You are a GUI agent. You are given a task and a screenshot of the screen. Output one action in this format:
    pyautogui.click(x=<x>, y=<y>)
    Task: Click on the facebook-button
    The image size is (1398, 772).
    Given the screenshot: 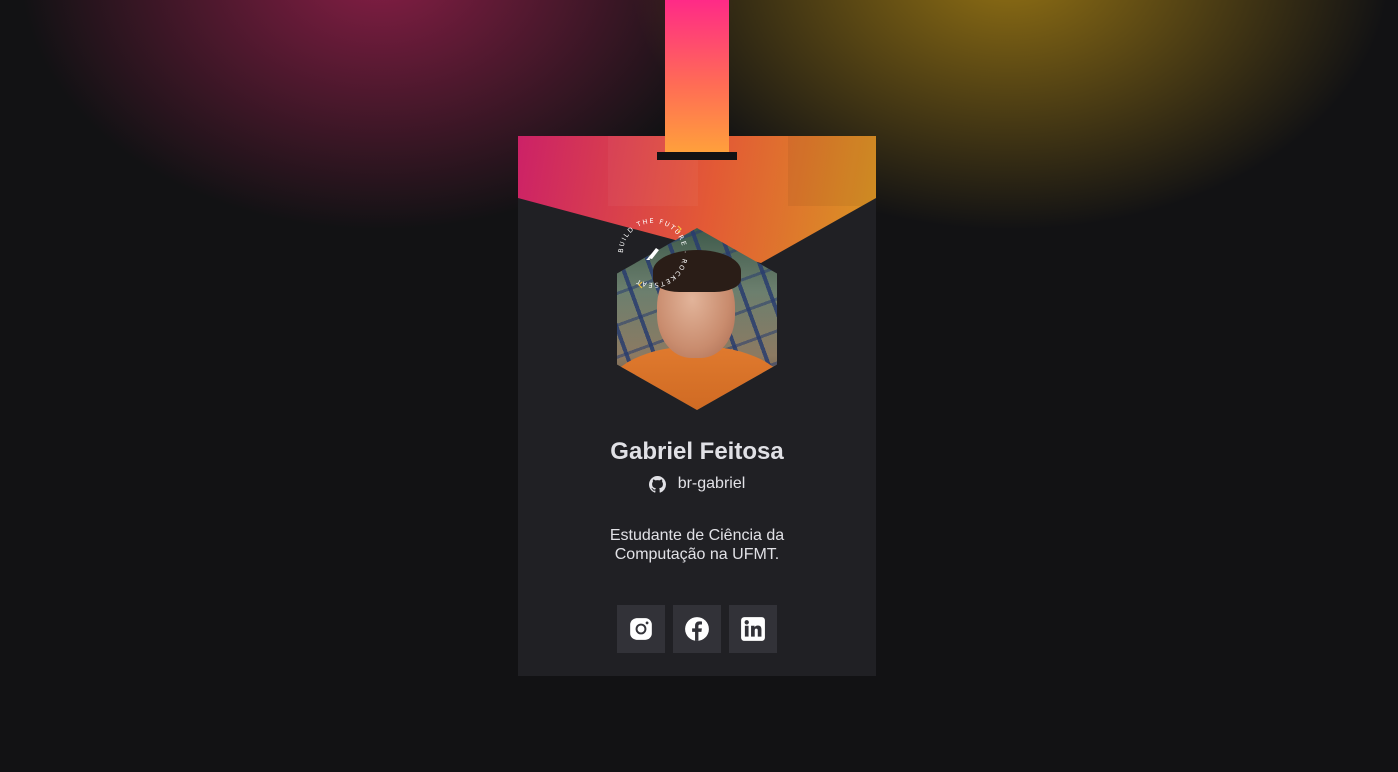 What is the action you would take?
    pyautogui.click(x=697, y=629)
    